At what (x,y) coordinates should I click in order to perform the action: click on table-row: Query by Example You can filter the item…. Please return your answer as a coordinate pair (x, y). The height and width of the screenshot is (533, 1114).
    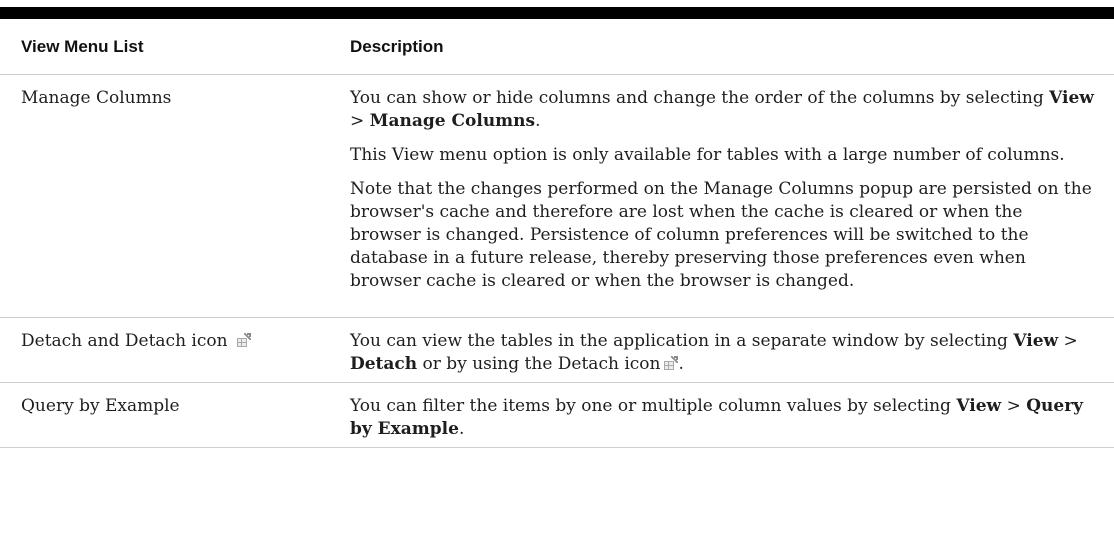
    Looking at the image, I should click on (557, 415).